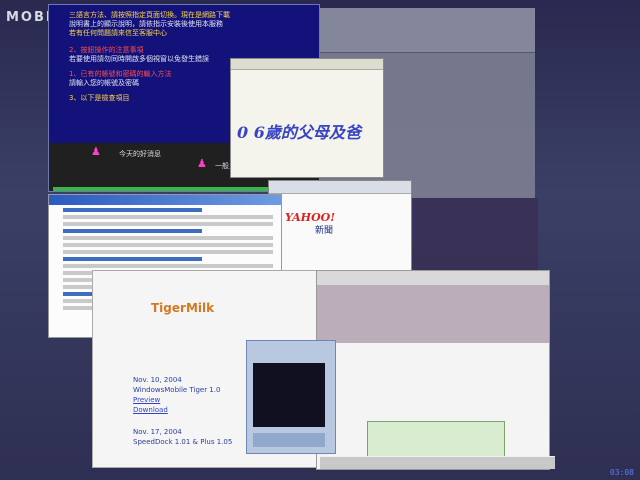  I want to click on overlay, so click(433, 314).